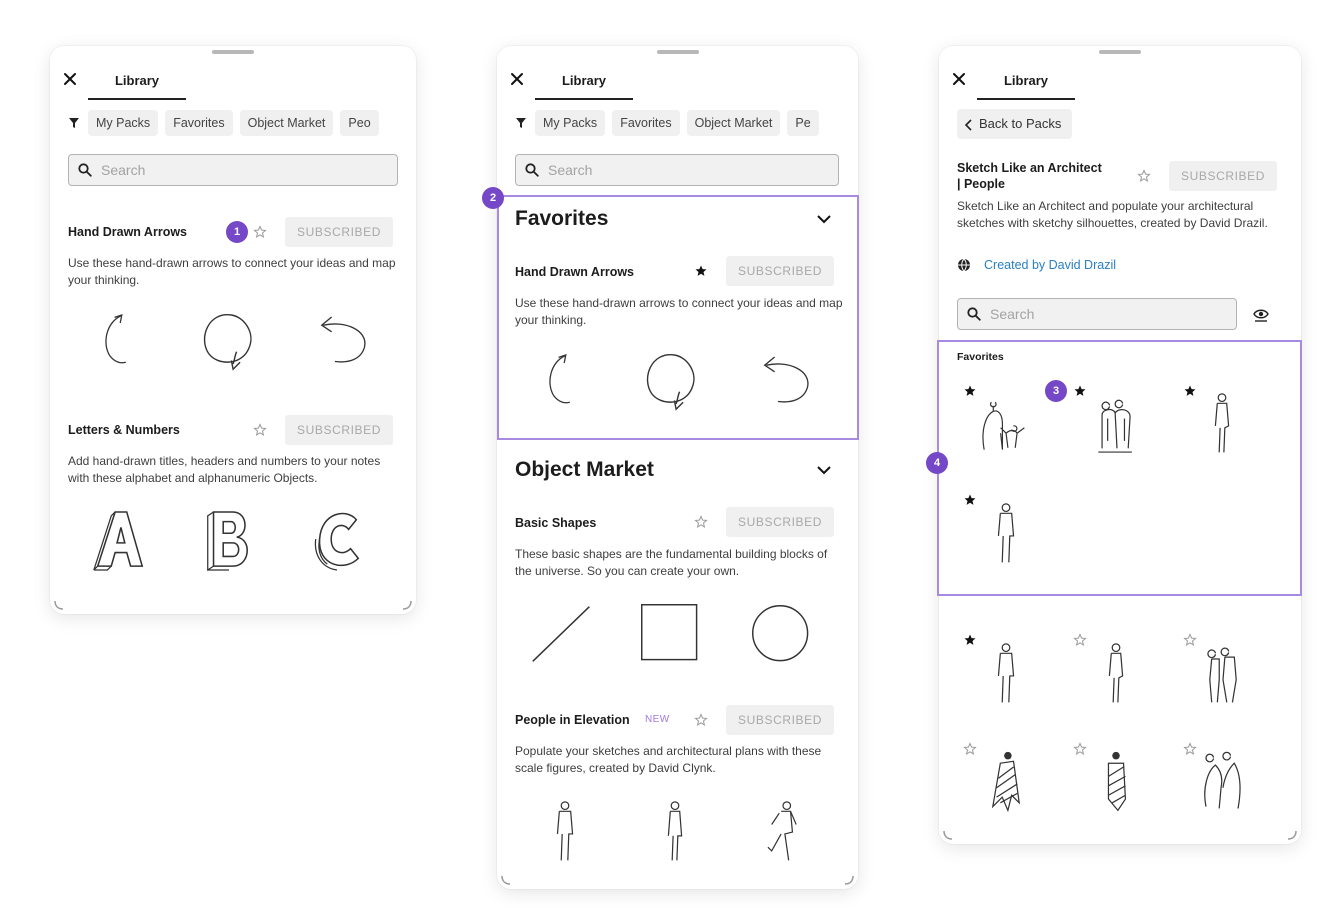 The width and height of the screenshot is (1328, 918). What do you see at coordinates (237, 232) in the screenshot?
I see `annotation-marker-1: 1` at bounding box center [237, 232].